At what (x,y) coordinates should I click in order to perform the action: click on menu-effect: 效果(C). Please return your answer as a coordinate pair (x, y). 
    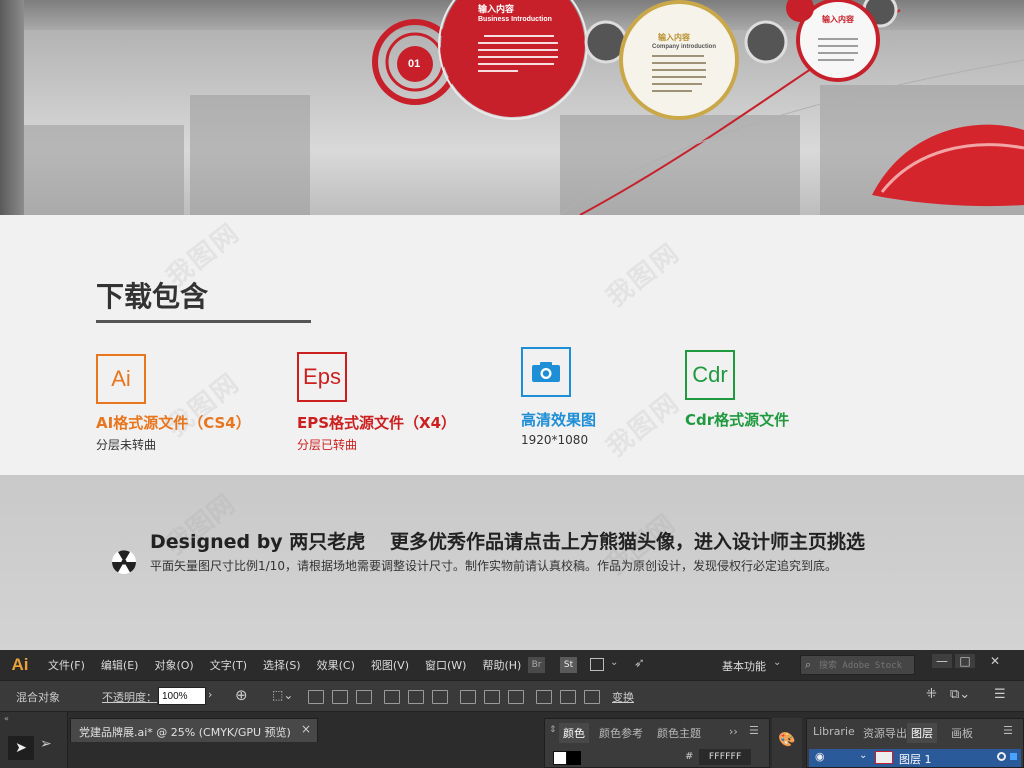
    Looking at the image, I should click on (336, 665).